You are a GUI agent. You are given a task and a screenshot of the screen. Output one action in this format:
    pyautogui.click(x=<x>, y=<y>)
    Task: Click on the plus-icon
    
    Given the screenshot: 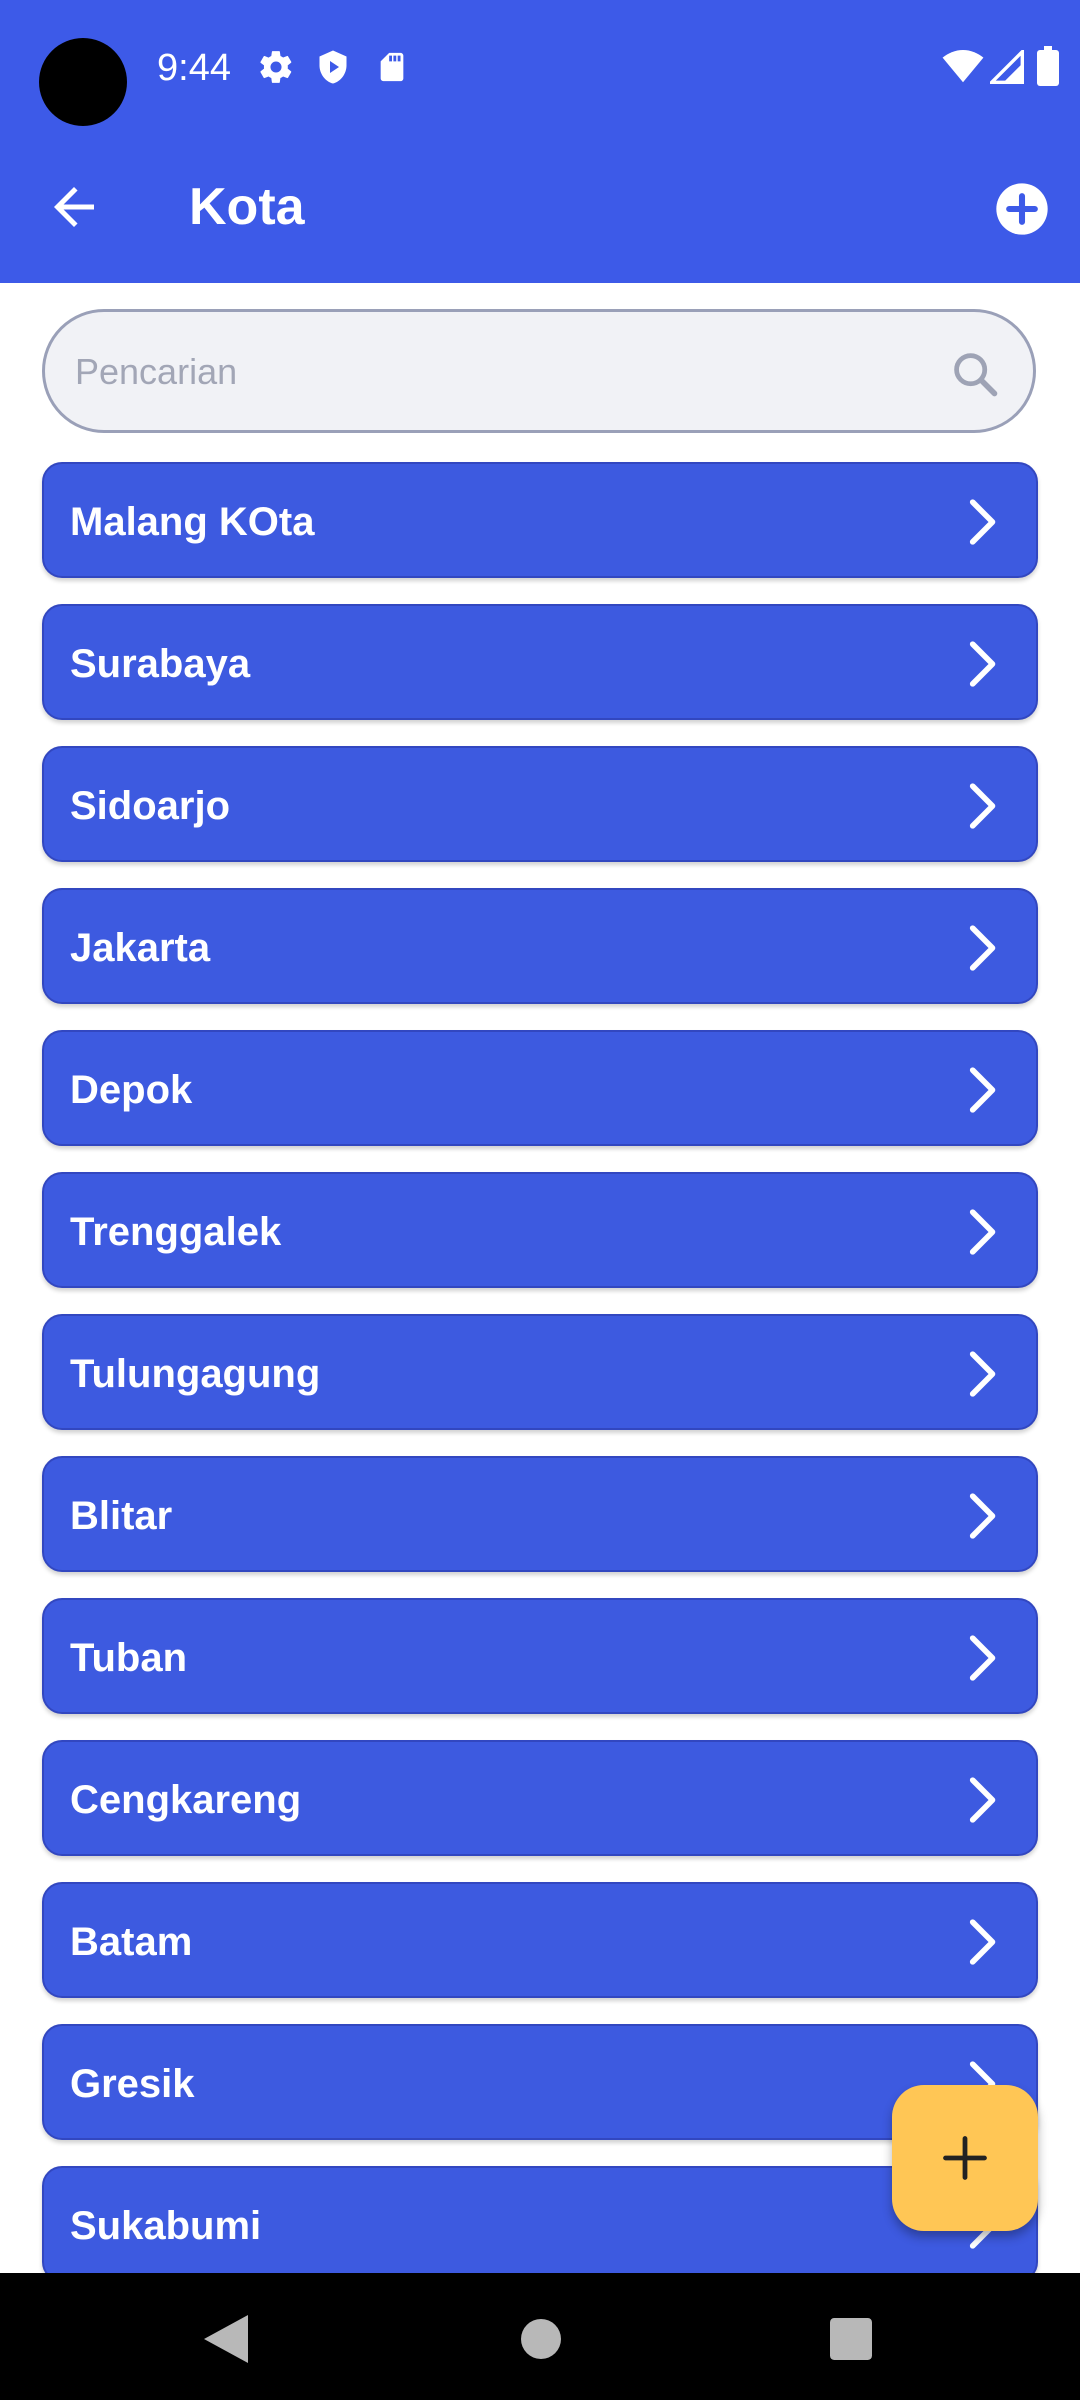 What is the action you would take?
    pyautogui.click(x=965, y=2158)
    